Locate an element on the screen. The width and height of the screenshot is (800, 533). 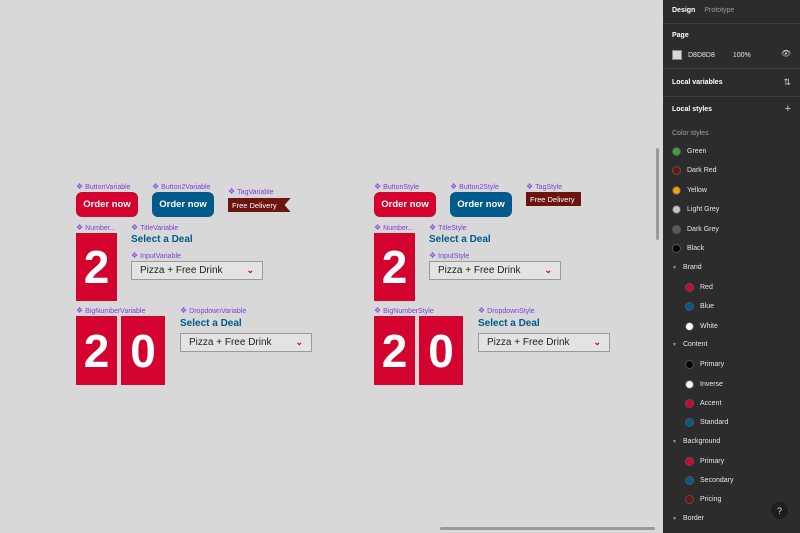
style-item-content-primary: Primary is located at coordinates (704, 364).